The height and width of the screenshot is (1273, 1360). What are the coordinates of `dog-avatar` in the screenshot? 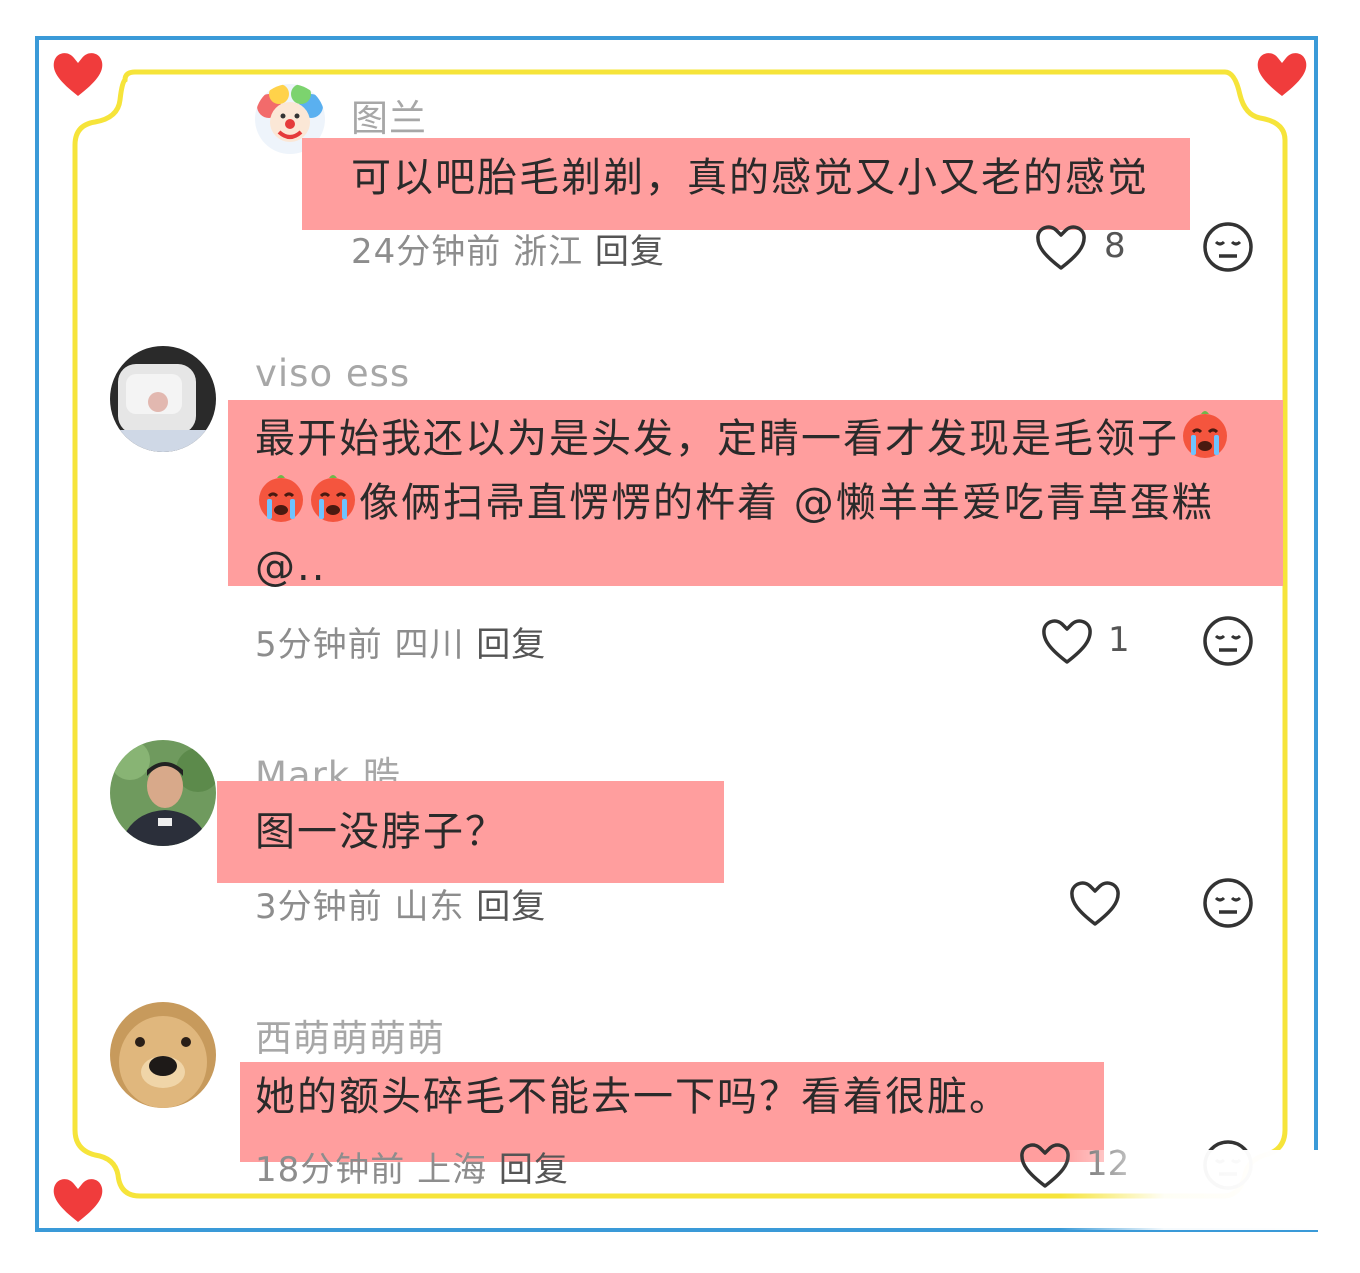 It's located at (163, 1055).